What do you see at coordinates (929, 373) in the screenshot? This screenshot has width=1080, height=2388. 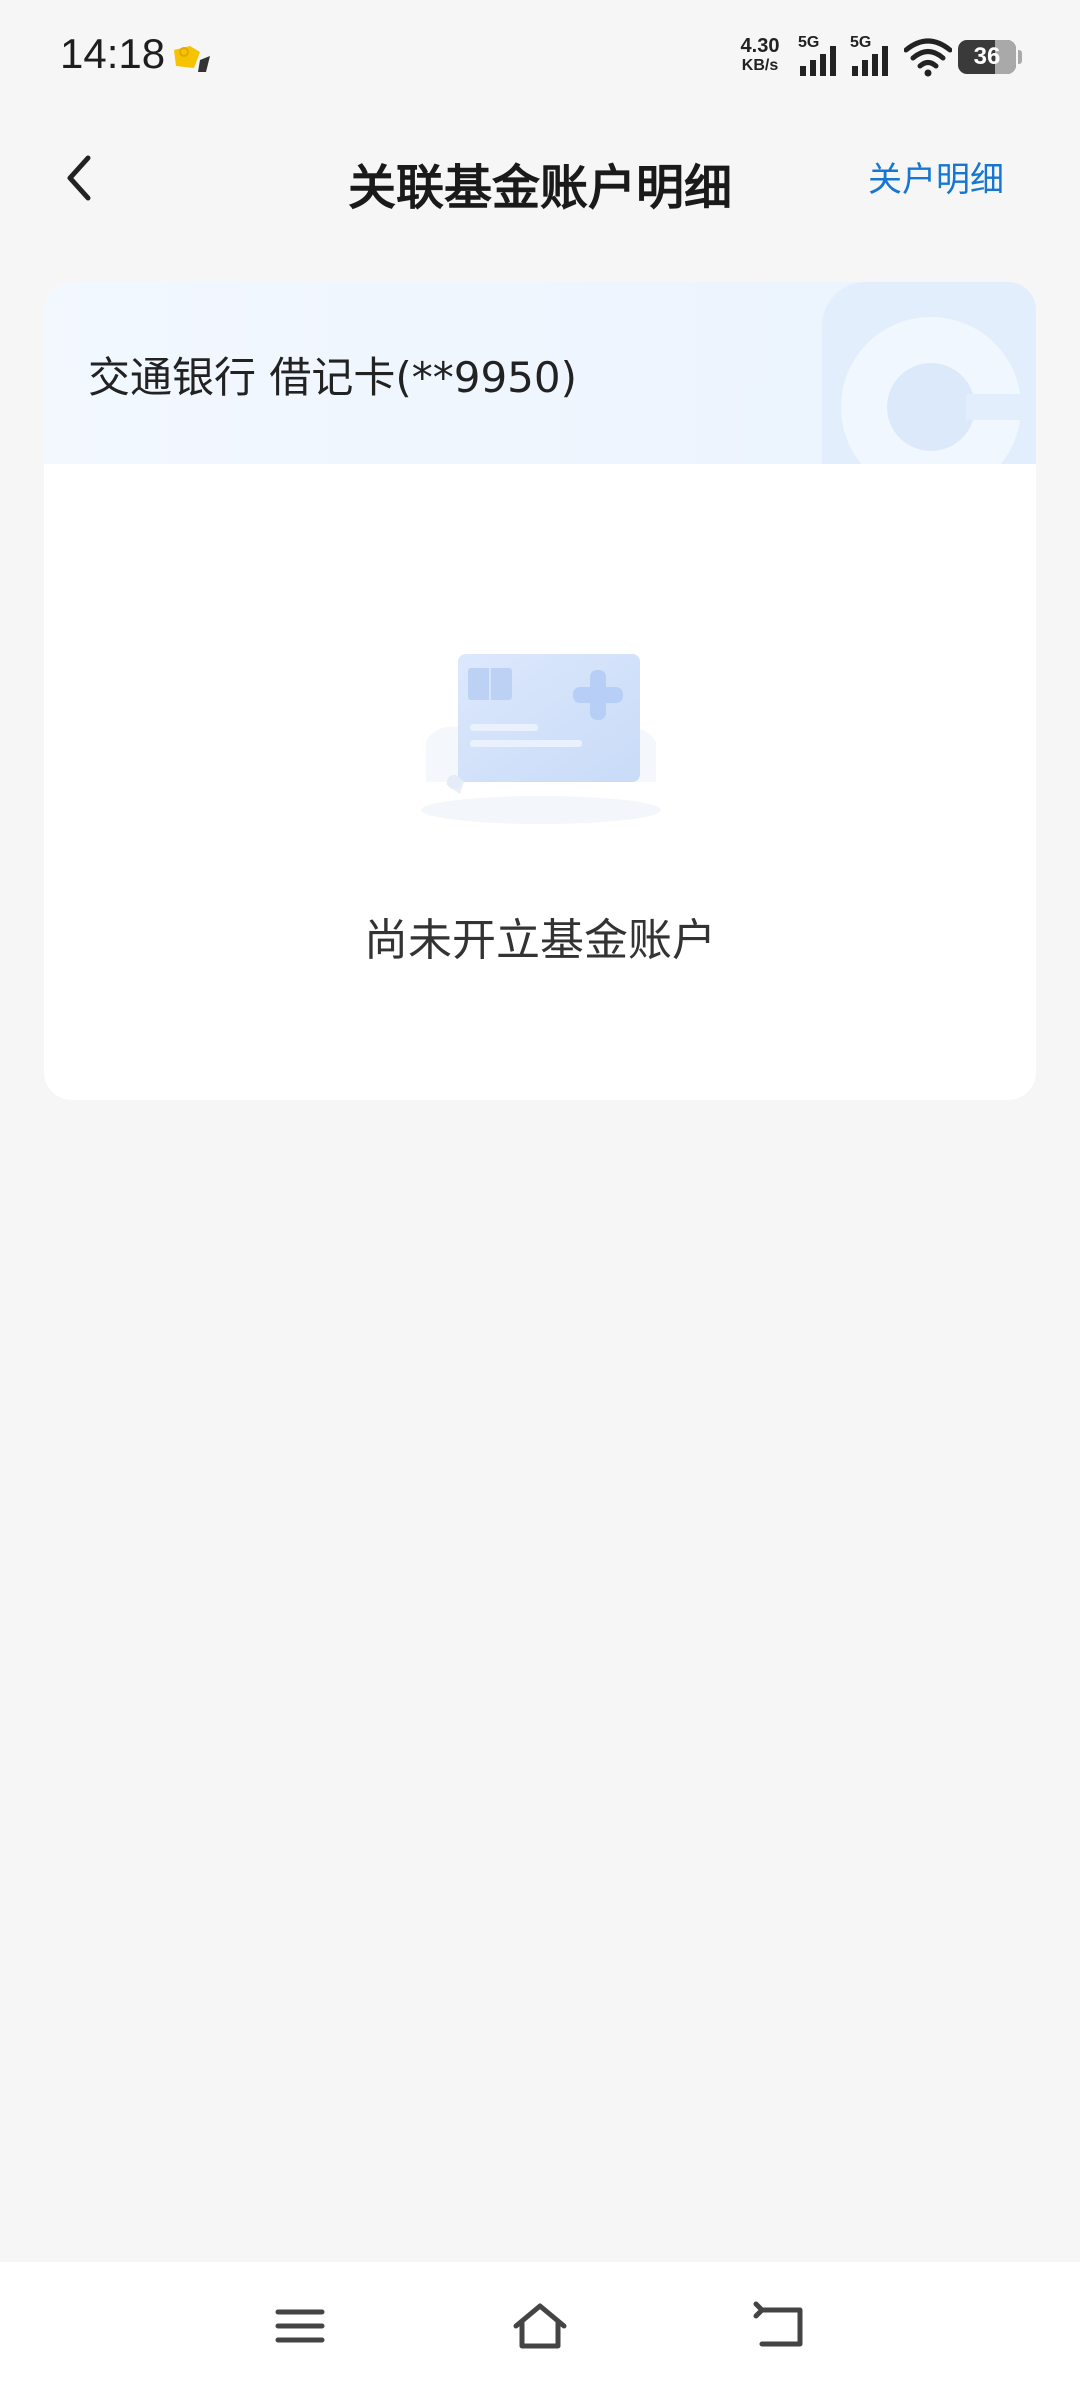 I see `bank-logo-watermark-icon` at bounding box center [929, 373].